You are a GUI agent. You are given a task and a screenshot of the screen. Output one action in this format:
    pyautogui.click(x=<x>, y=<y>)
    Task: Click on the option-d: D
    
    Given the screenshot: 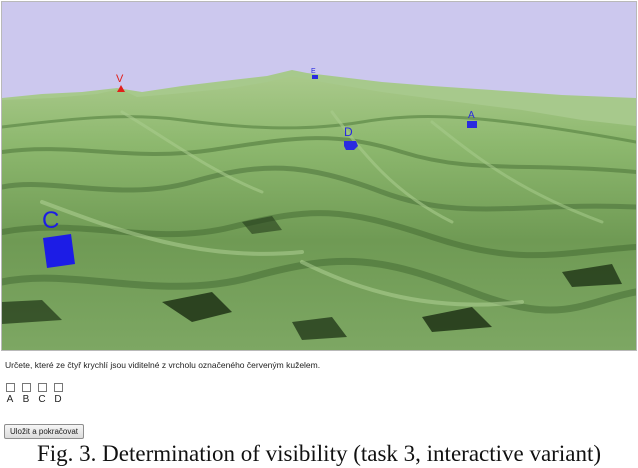 What is the action you would take?
    pyautogui.click(x=58, y=394)
    